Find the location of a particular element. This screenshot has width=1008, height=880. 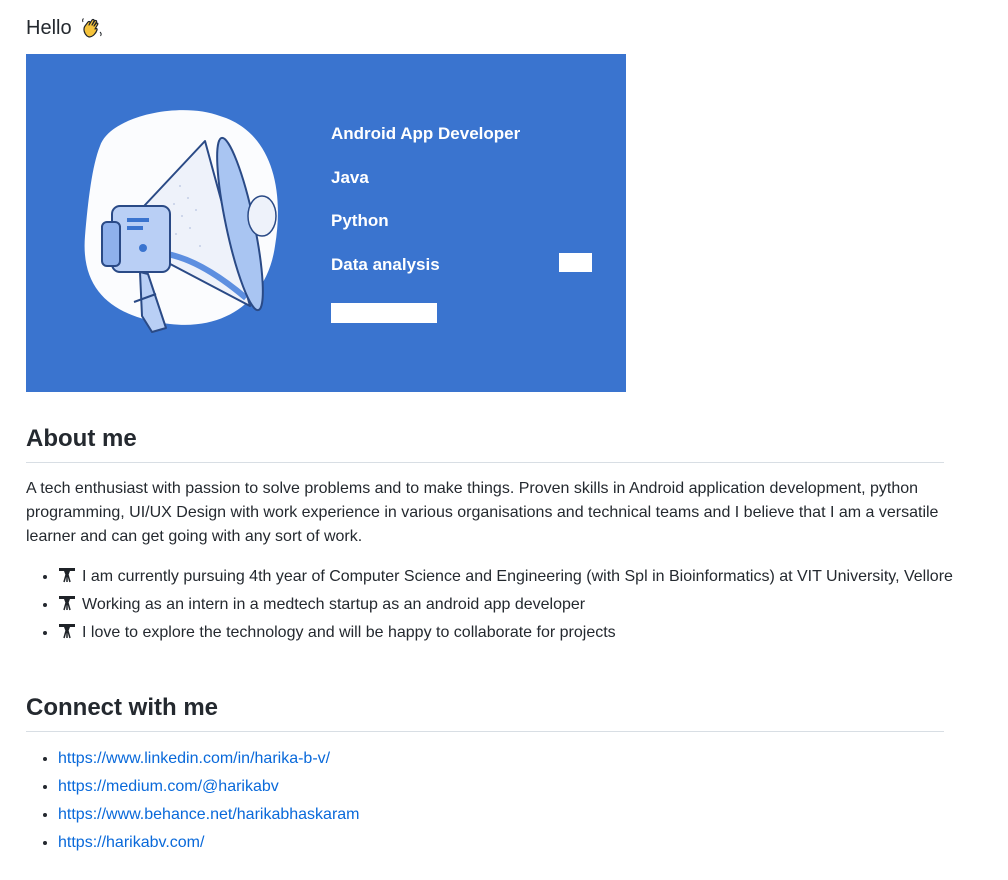

greeting-heading: Hello is located at coordinates (65, 28).